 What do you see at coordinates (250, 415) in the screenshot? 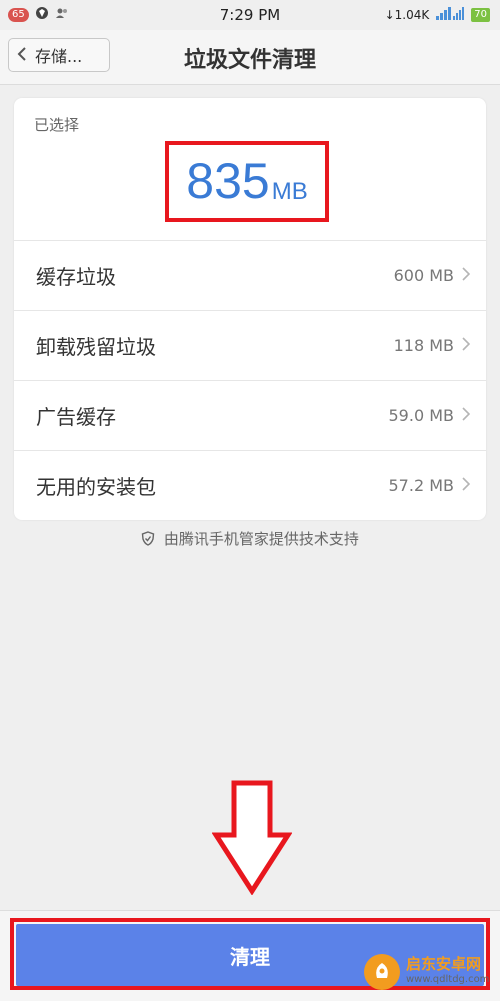
I see `junk-row-ad-cache: 广告缓存 59.0 MB` at bounding box center [250, 415].